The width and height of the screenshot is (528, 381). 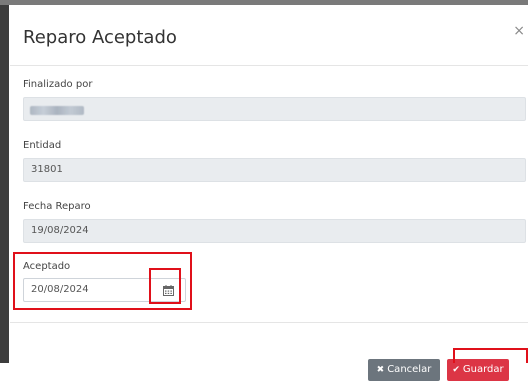 What do you see at coordinates (57, 110) in the screenshot?
I see `redacted-name` at bounding box center [57, 110].